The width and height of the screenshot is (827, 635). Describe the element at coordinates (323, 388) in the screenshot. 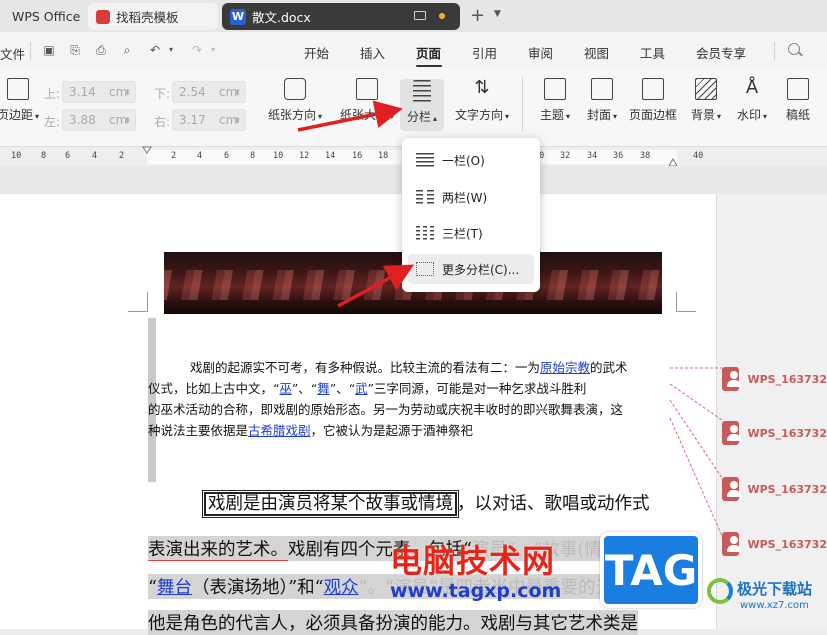

I see `link-wu-dance: 舞` at that location.